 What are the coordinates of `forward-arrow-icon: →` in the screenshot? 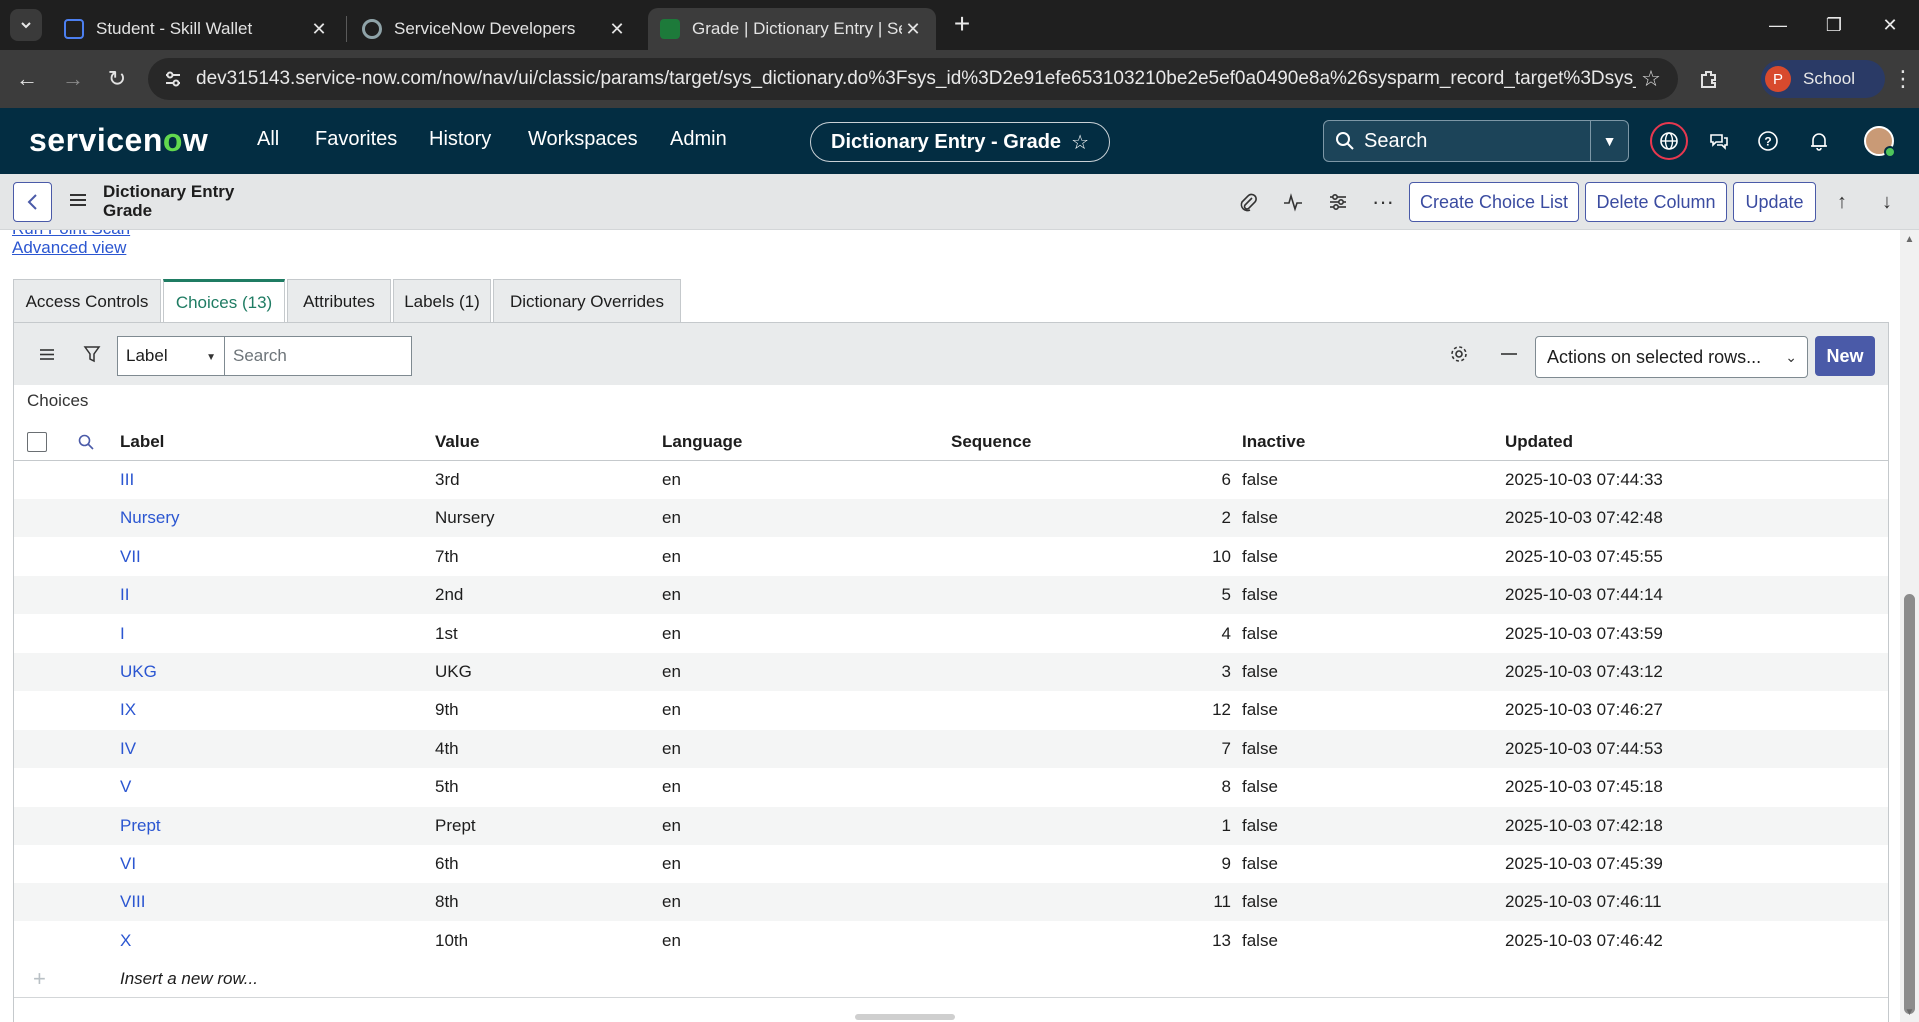 It's located at (73, 79).